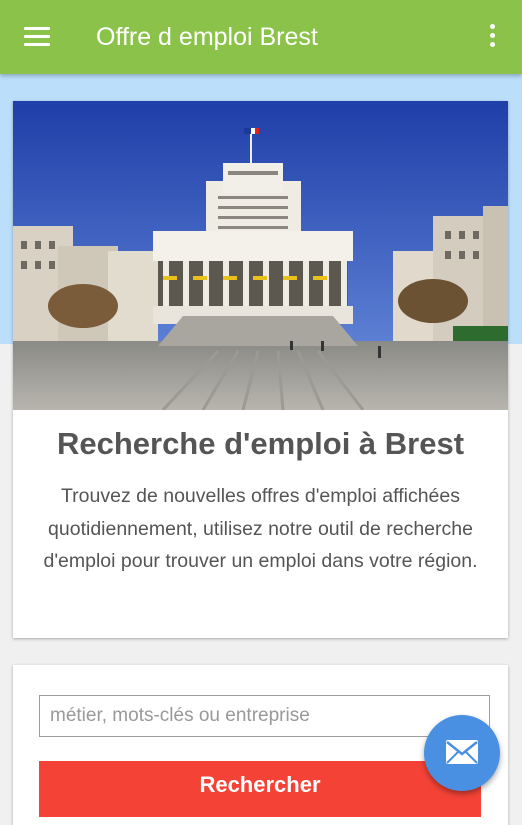 The width and height of the screenshot is (522, 825). I want to click on more-vert-icon, so click(492, 37).